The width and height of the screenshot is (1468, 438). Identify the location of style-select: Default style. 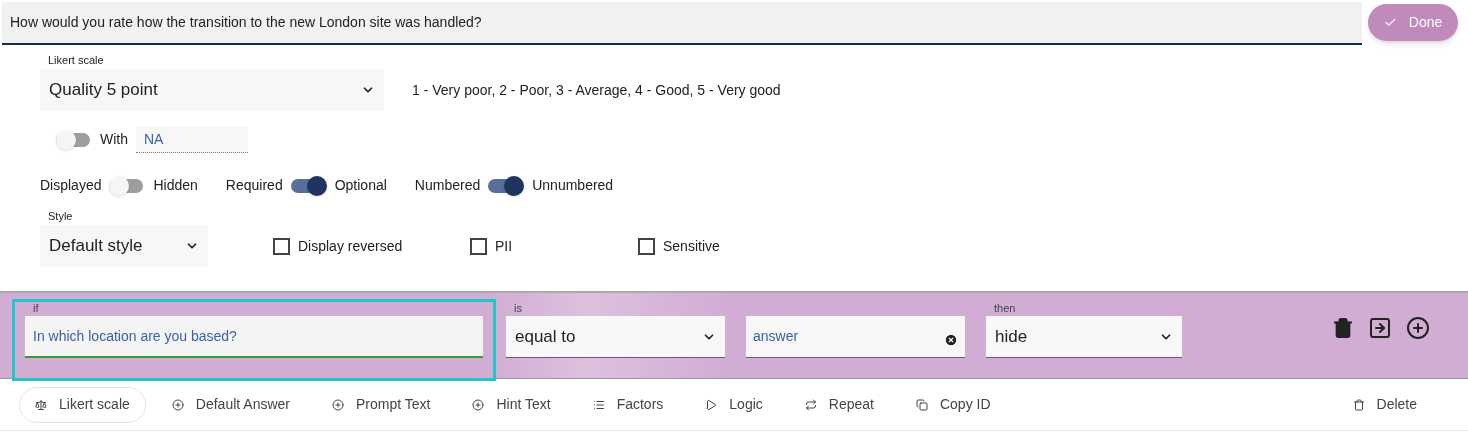
(124, 246).